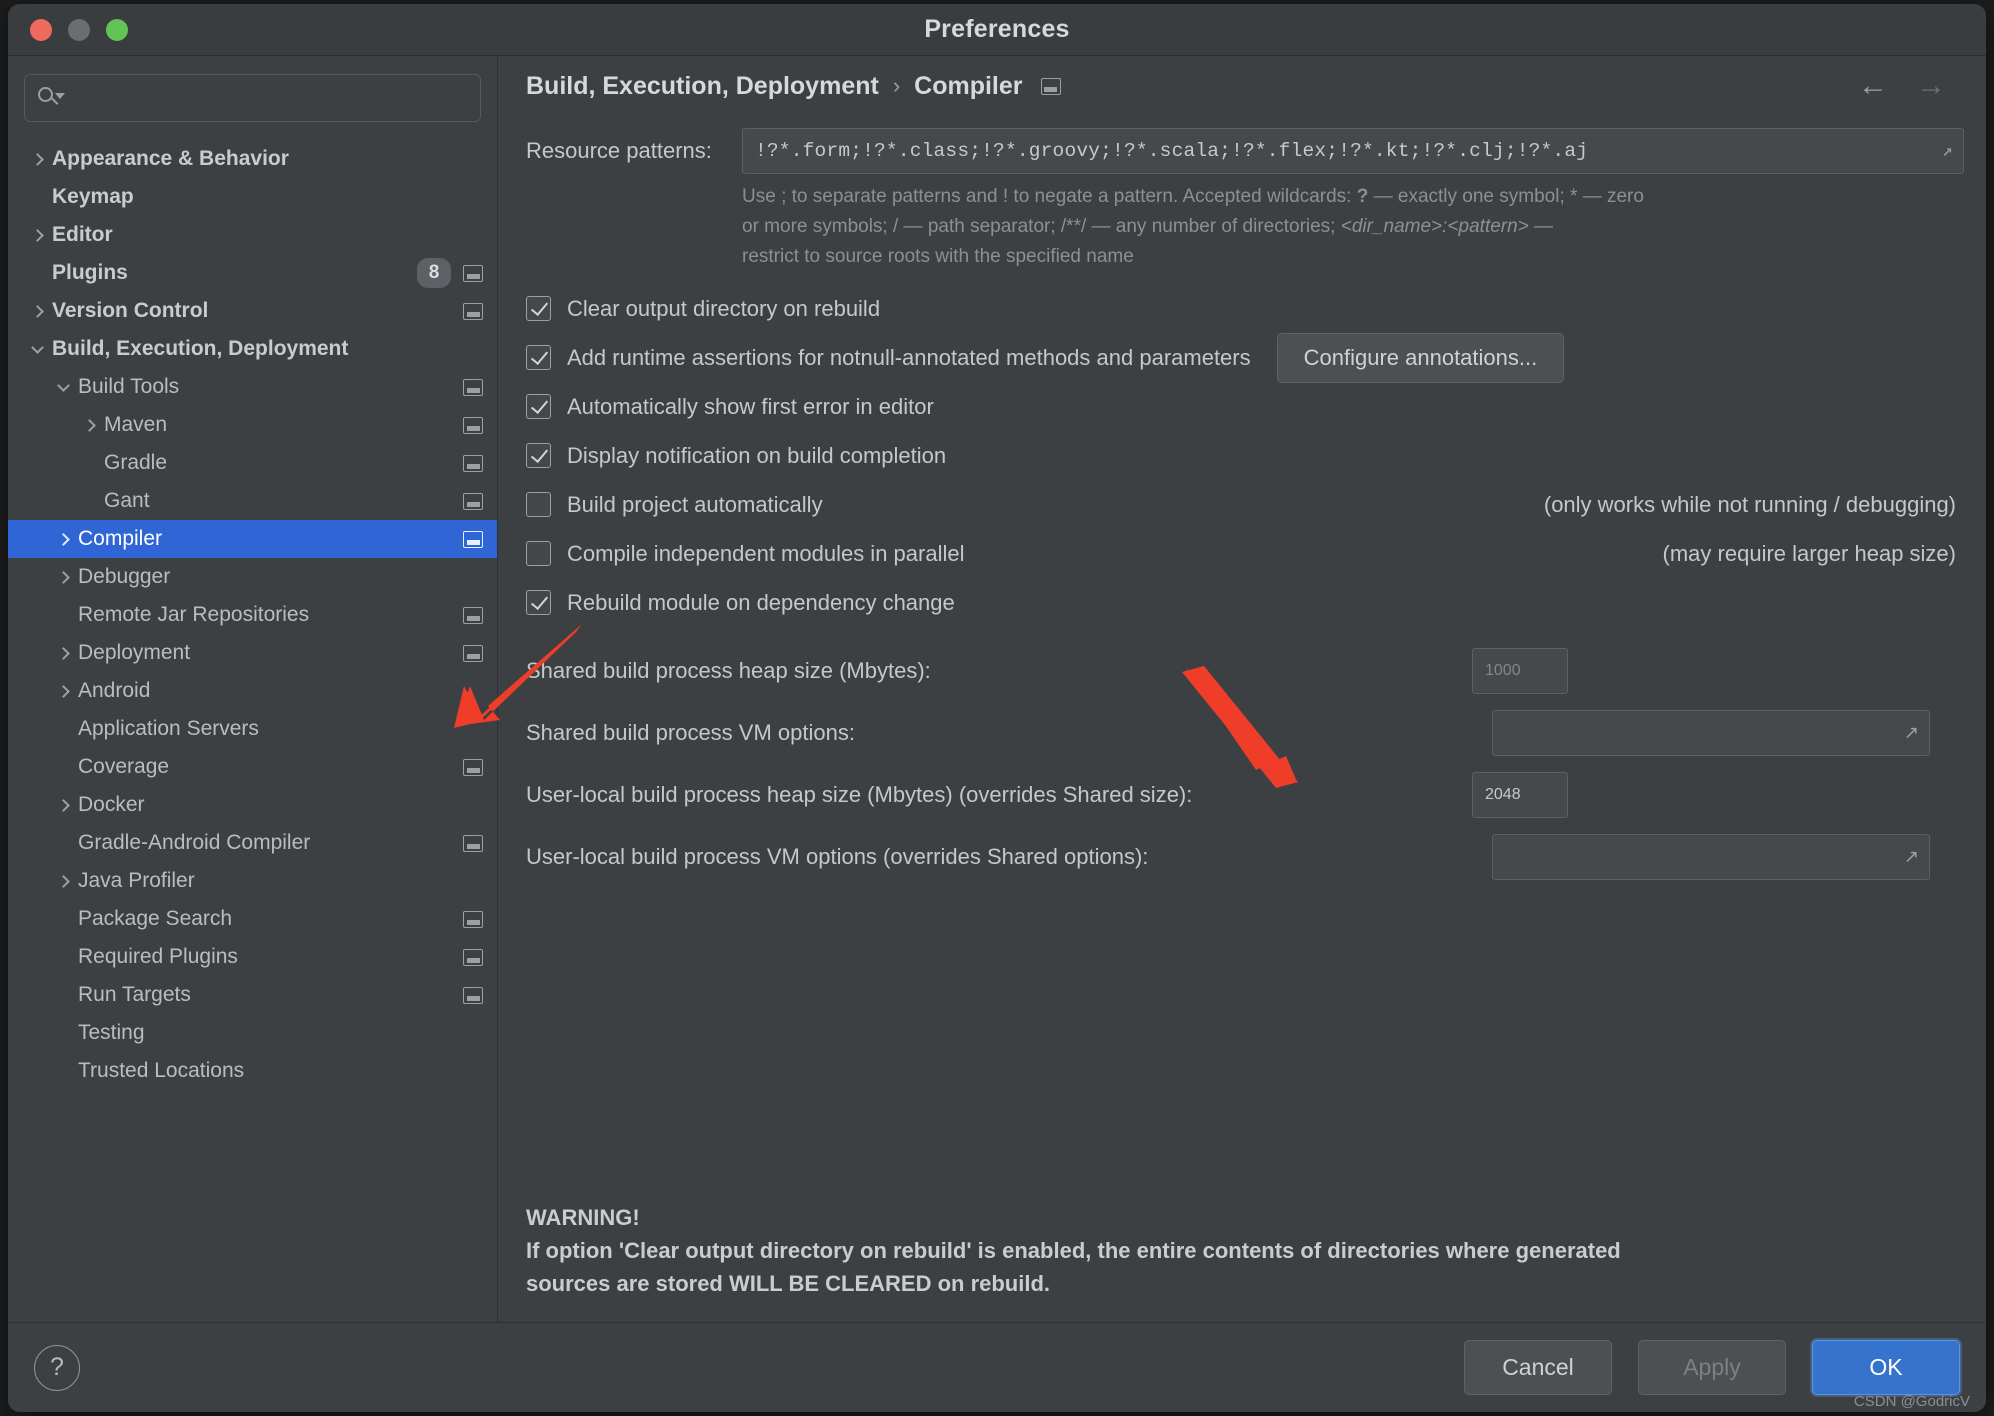 The width and height of the screenshot is (1994, 1416). What do you see at coordinates (252, 805) in the screenshot?
I see `sidebar-item-docker: Docker` at bounding box center [252, 805].